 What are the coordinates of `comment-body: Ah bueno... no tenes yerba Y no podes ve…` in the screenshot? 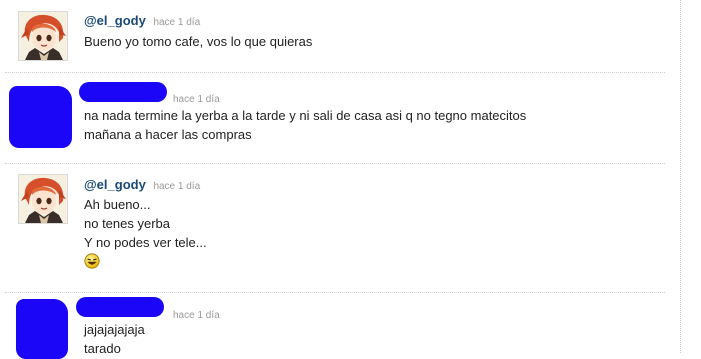 It's located at (145, 234).